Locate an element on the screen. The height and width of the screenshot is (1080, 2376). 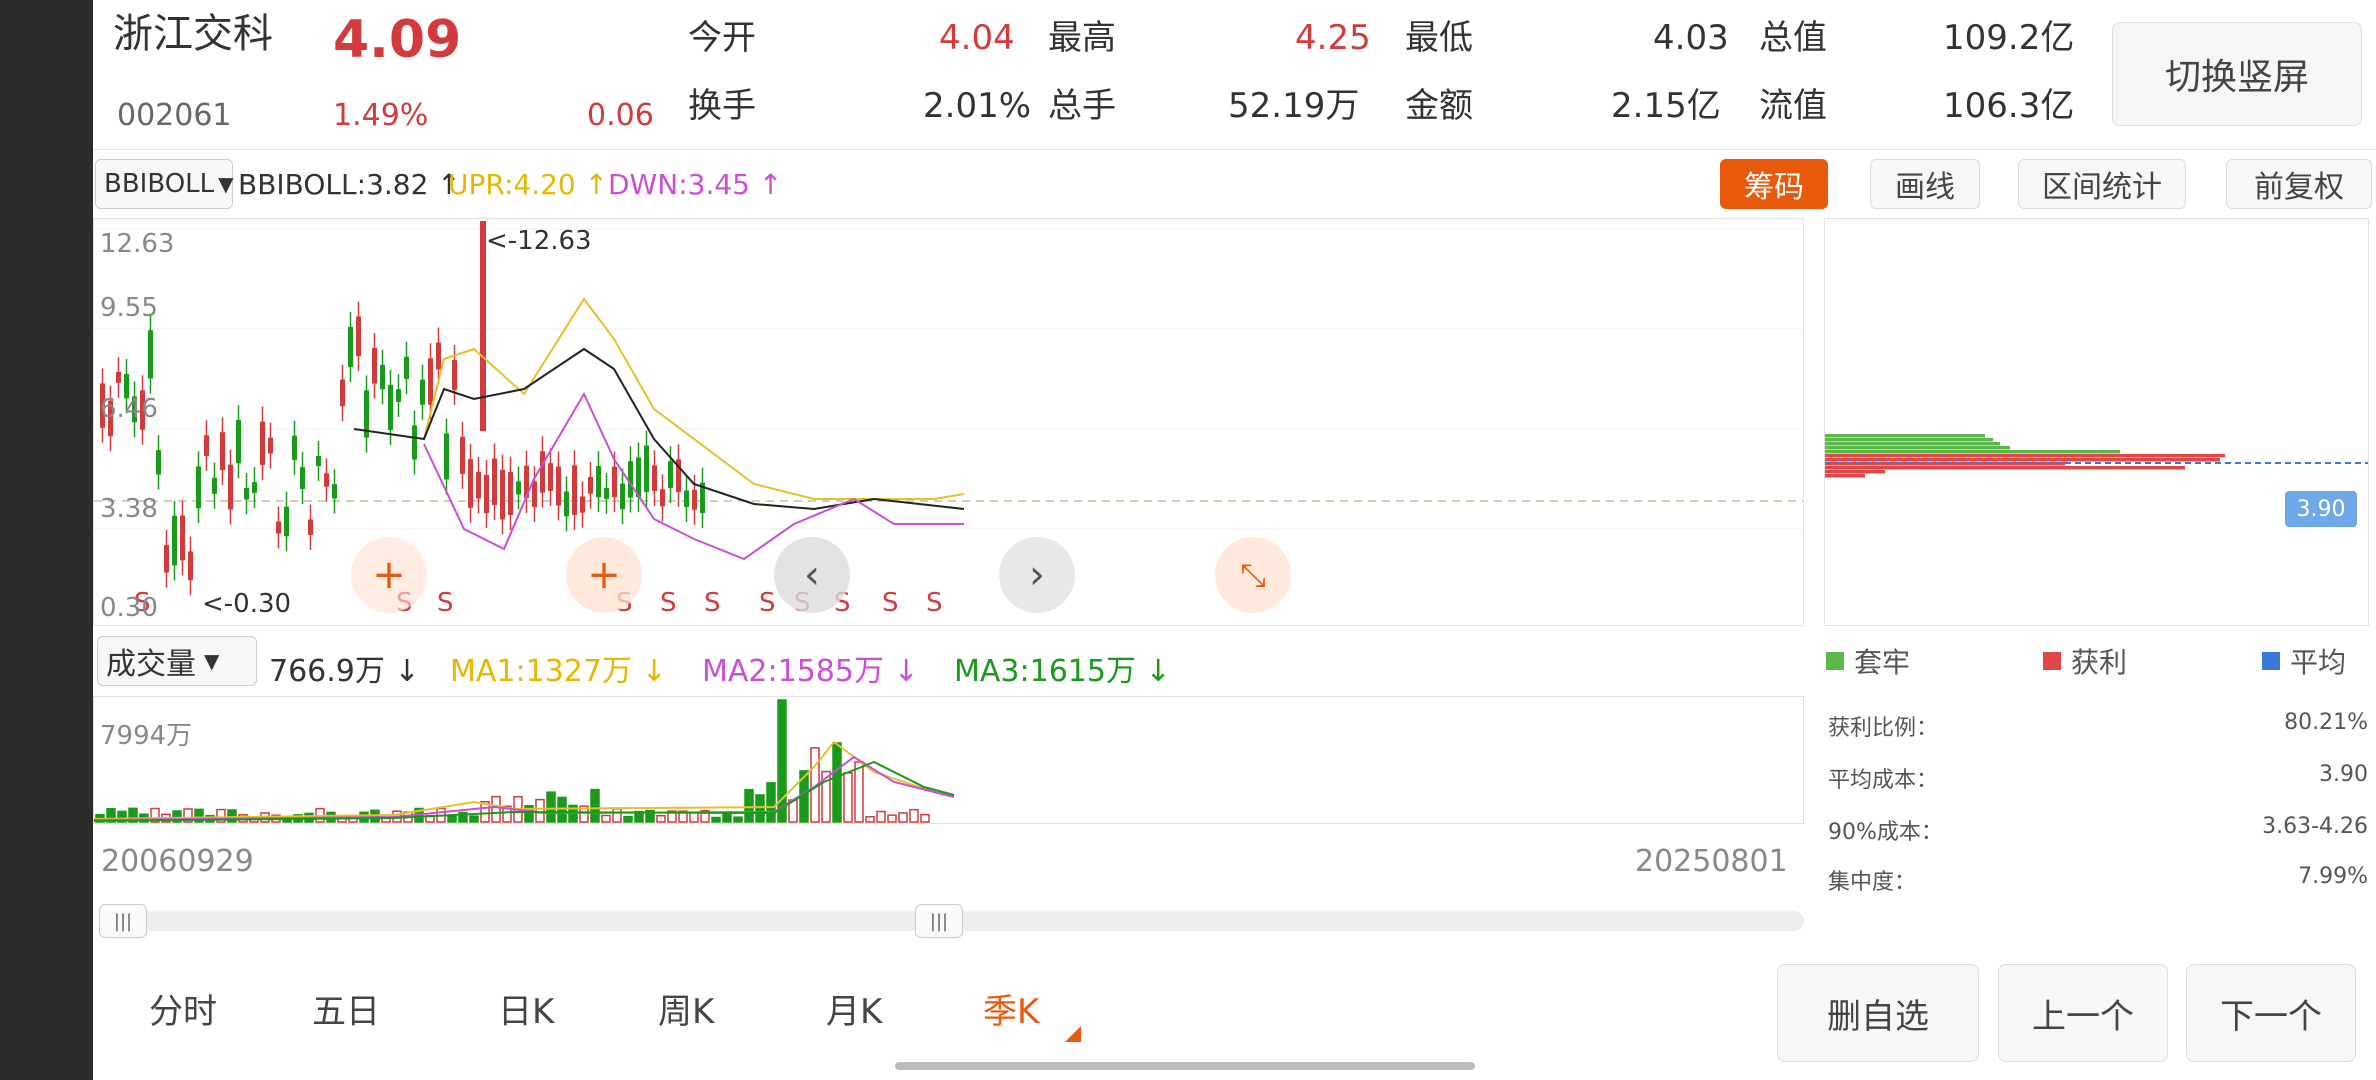
change-value: 0.06 is located at coordinates (620, 115).